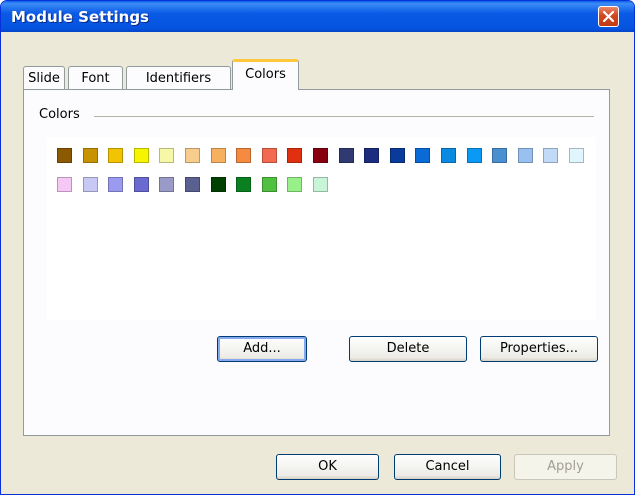  I want to click on apply-button: Apply, so click(565, 467).